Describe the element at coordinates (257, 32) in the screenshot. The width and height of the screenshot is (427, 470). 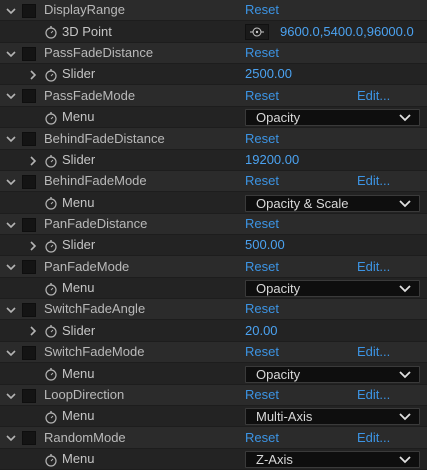
I see `crosshair-icon` at that location.